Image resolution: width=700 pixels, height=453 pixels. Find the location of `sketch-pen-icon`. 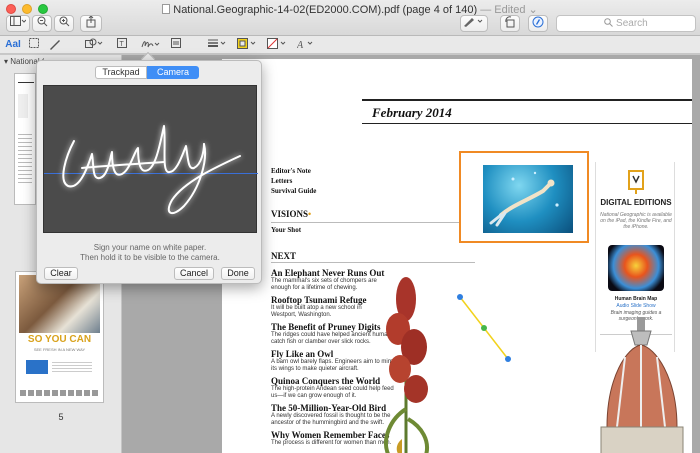

sketch-pen-icon is located at coordinates (55, 45).